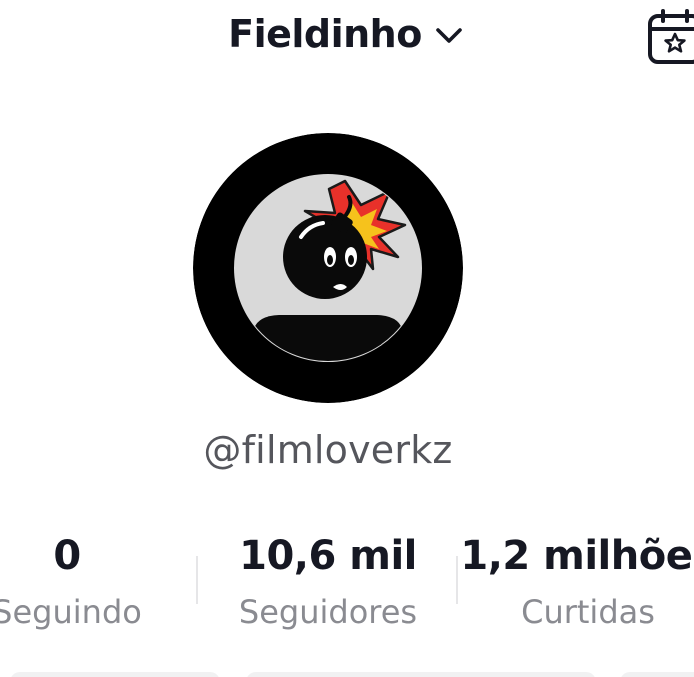 Image resolution: width=694 pixels, height=677 pixels. What do you see at coordinates (577, 556) in the screenshot?
I see `likes-count: 1,2 milhões` at bounding box center [577, 556].